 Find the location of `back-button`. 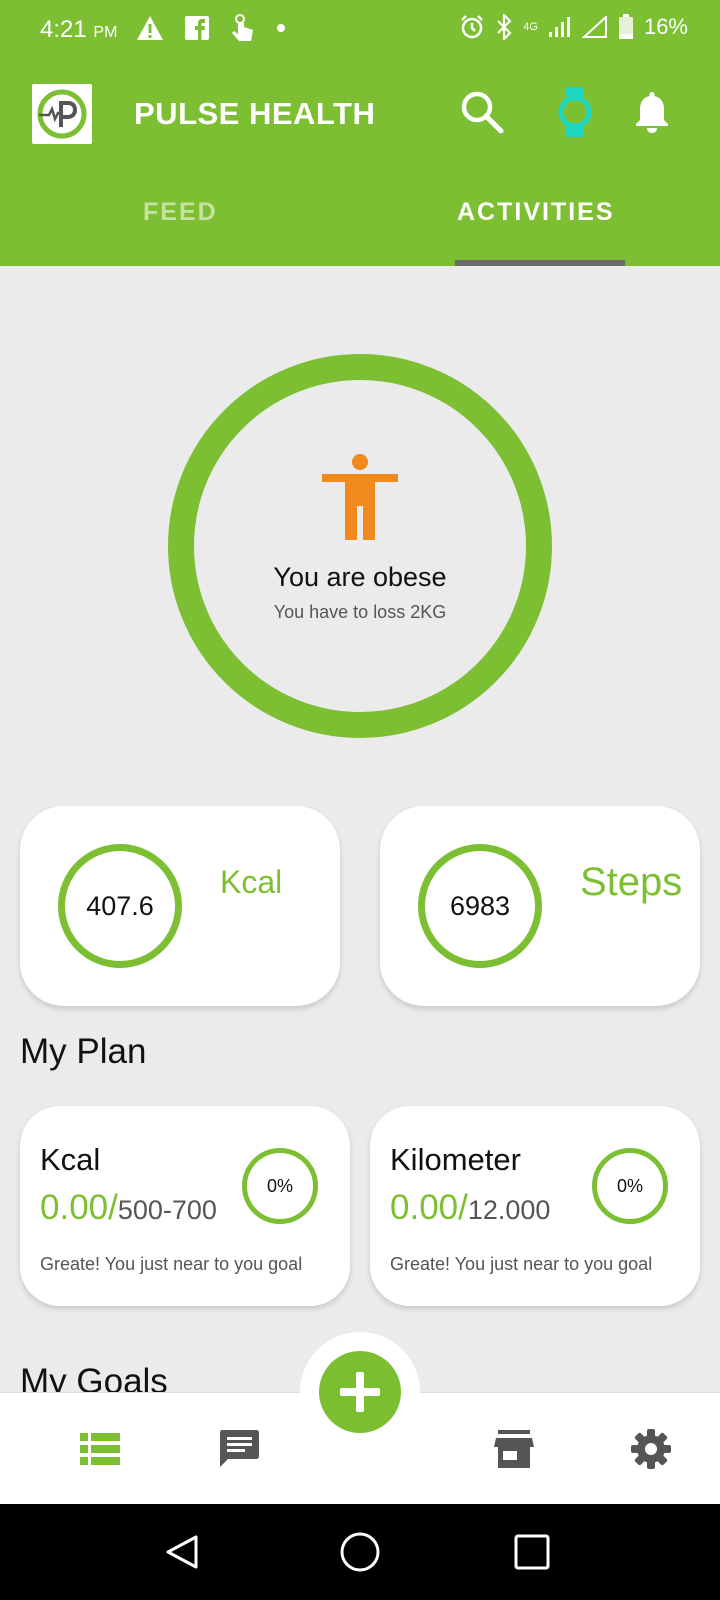

back-button is located at coordinates (182, 1552).